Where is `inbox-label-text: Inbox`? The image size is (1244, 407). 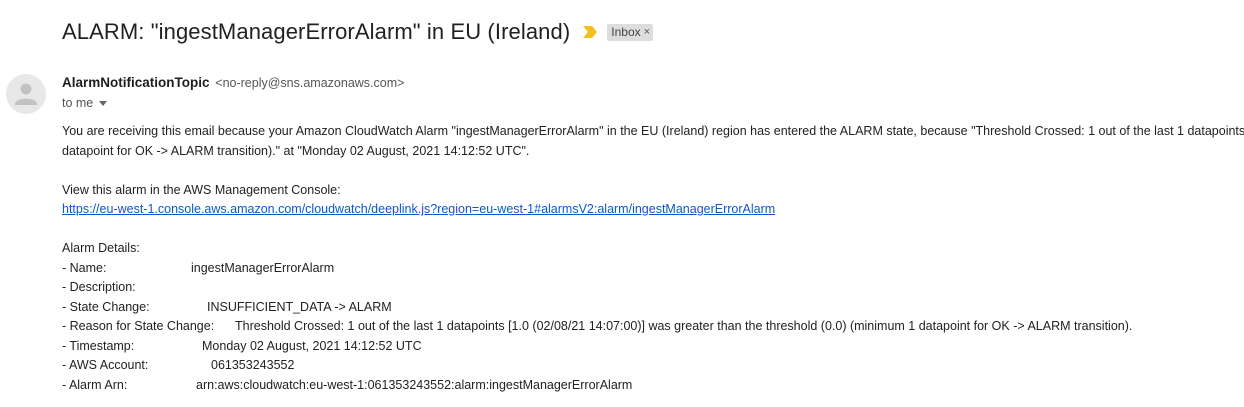
inbox-label-text: Inbox is located at coordinates (626, 32).